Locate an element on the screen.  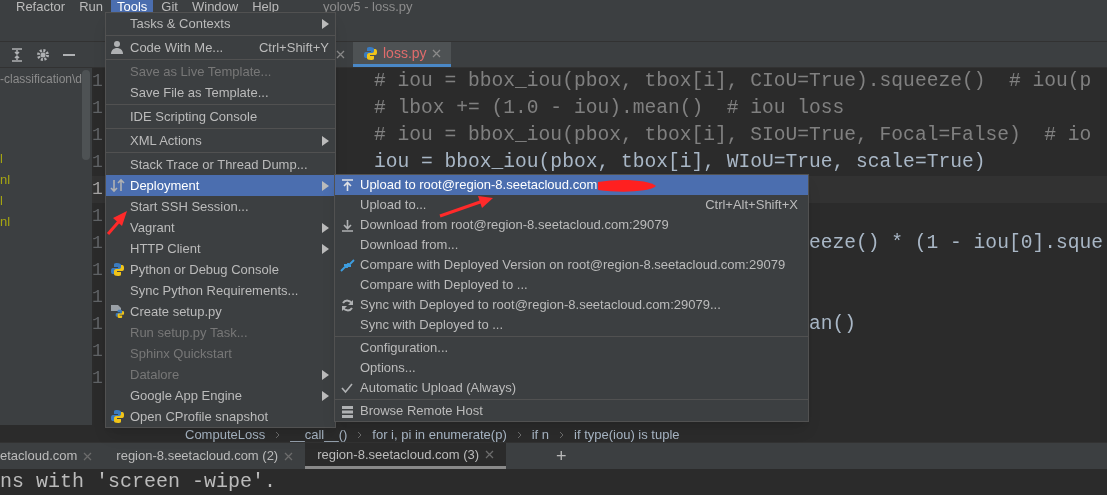
menu-item: Upload to... Ctrl+Alt+Shift+X is located at coordinates (571, 205).